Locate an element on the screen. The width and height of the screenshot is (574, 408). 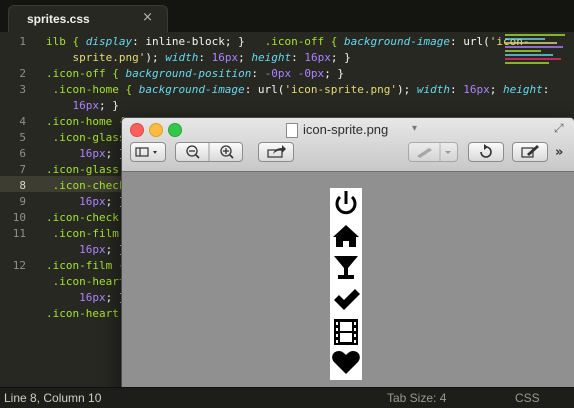
code-token: .icon-glass { is located at coordinates (89, 169).